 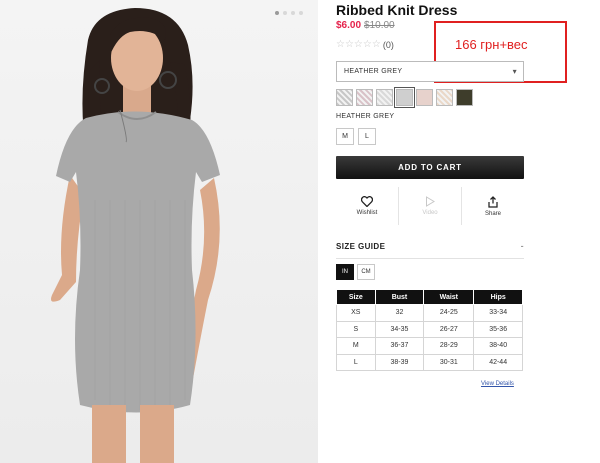 What do you see at coordinates (384, 97) in the screenshot?
I see `swatch-light-check` at bounding box center [384, 97].